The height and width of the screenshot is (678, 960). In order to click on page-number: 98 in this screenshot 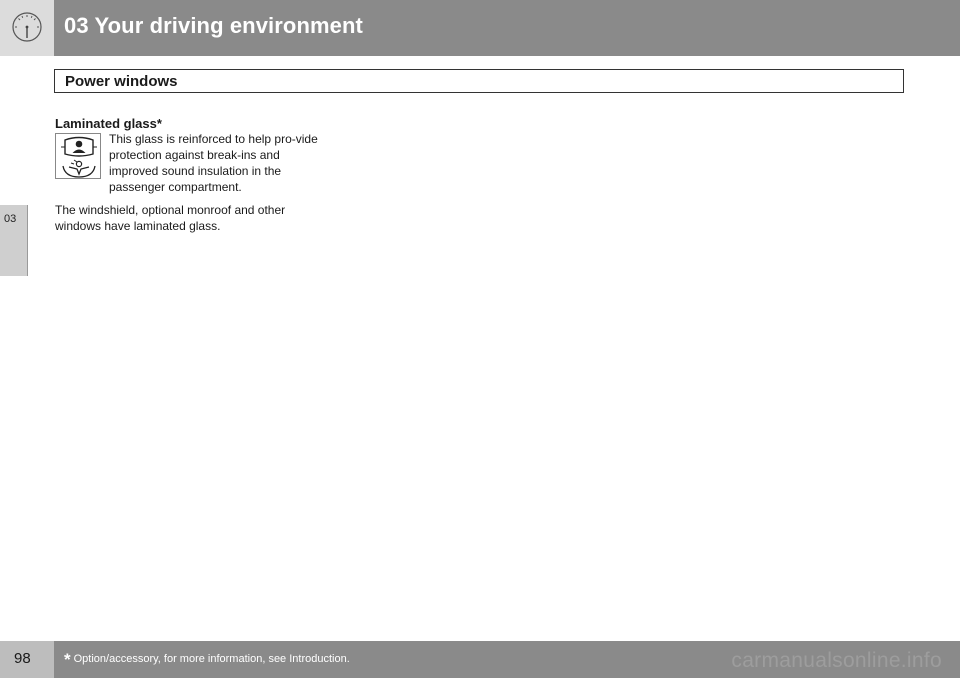, I will do `click(22, 658)`.